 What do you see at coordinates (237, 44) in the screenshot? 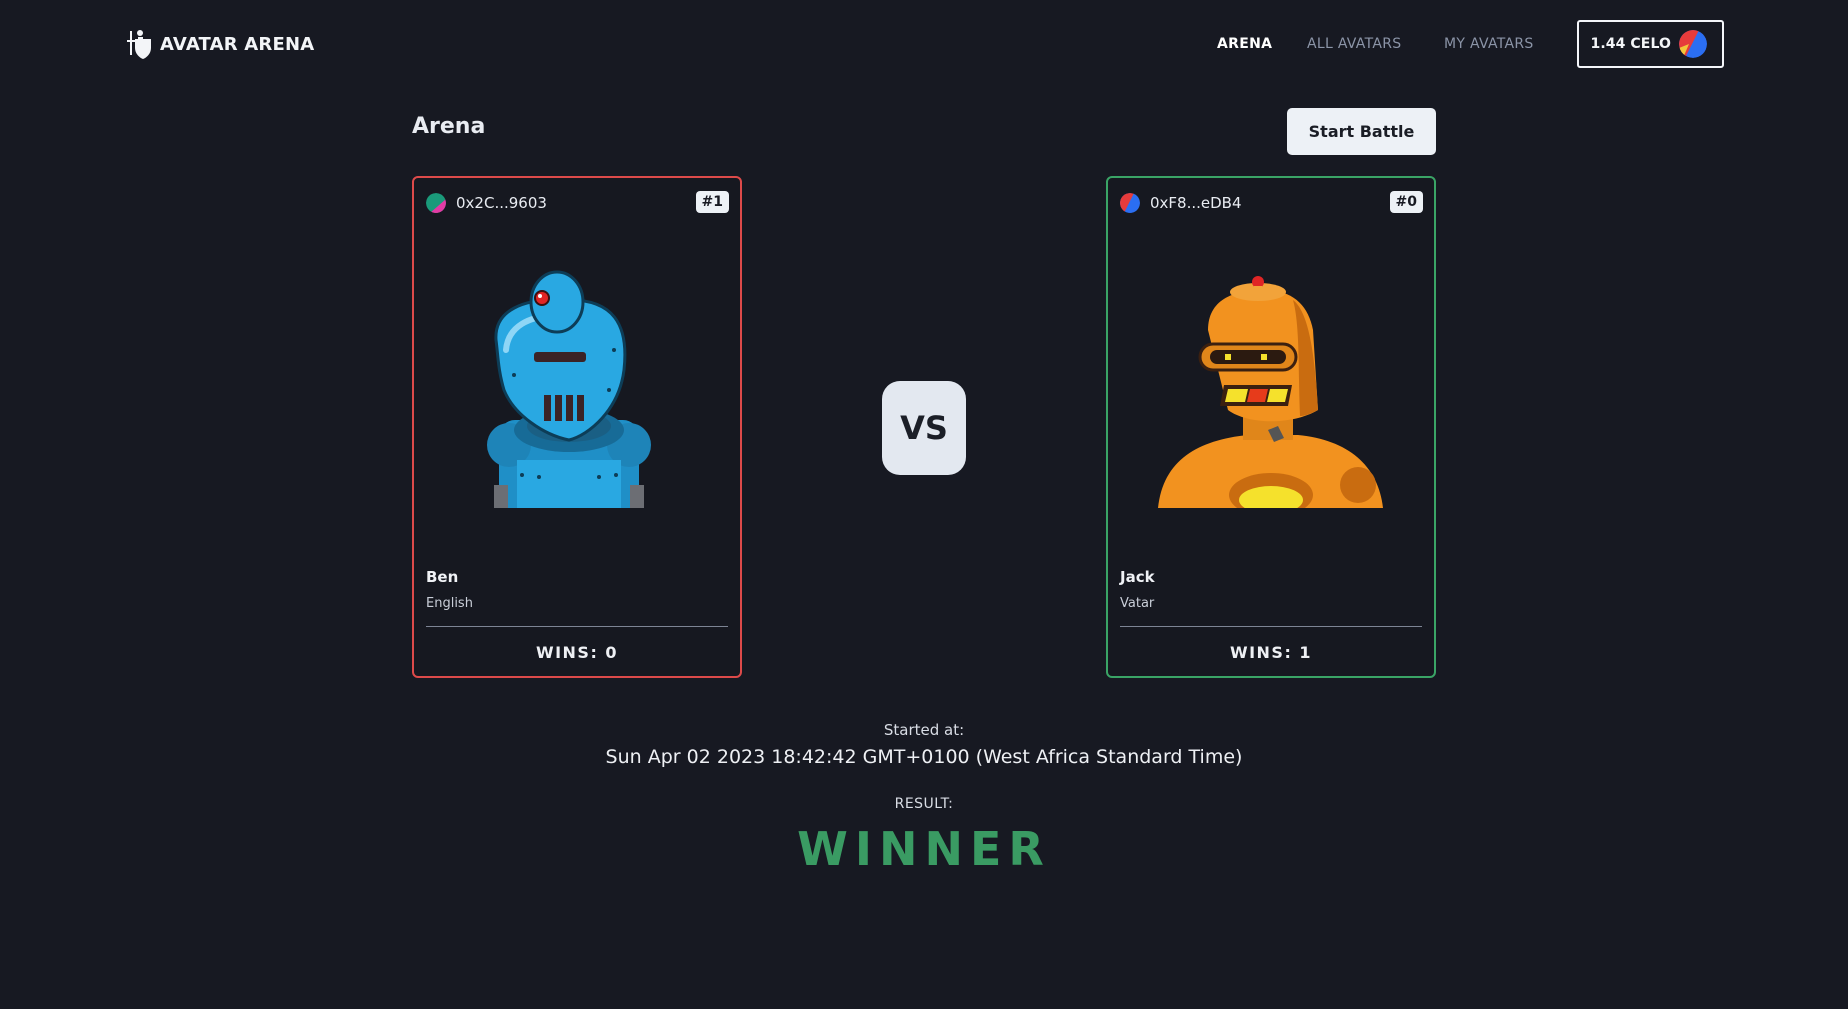
I see `brand-name: AVATAR ARENA` at bounding box center [237, 44].